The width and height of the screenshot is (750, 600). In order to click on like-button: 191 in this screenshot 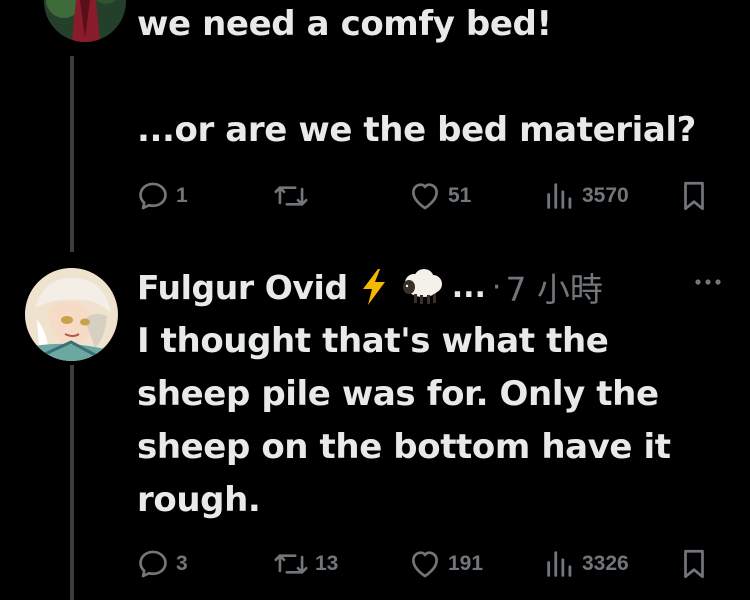, I will do `click(445, 564)`.